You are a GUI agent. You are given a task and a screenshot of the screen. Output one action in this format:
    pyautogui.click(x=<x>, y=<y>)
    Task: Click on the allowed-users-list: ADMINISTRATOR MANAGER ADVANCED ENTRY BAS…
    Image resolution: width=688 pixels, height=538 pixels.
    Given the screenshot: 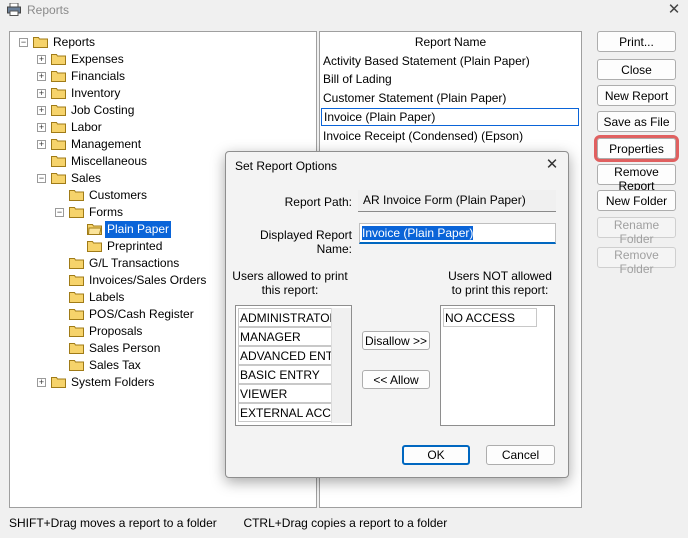 What is the action you would take?
    pyautogui.click(x=293, y=365)
    